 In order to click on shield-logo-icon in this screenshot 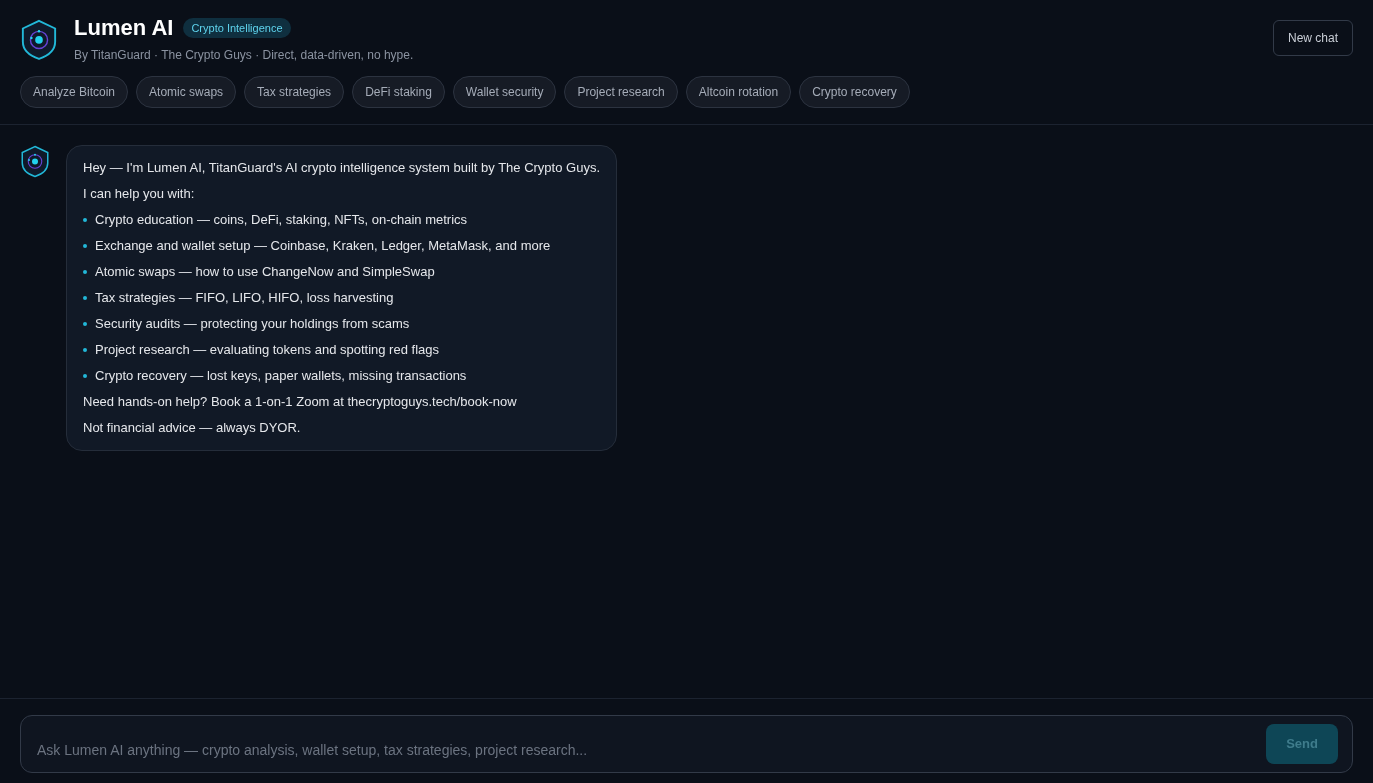, I will do `click(39, 40)`.